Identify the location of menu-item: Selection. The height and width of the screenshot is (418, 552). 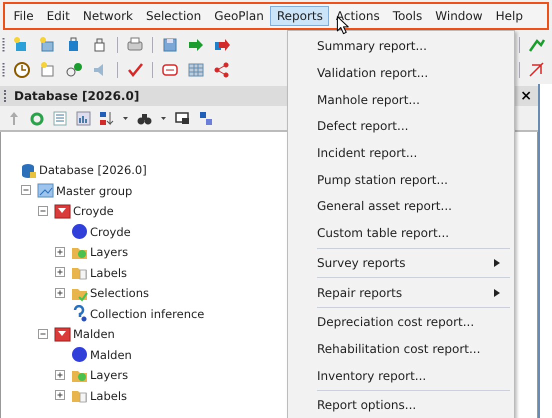
(173, 16).